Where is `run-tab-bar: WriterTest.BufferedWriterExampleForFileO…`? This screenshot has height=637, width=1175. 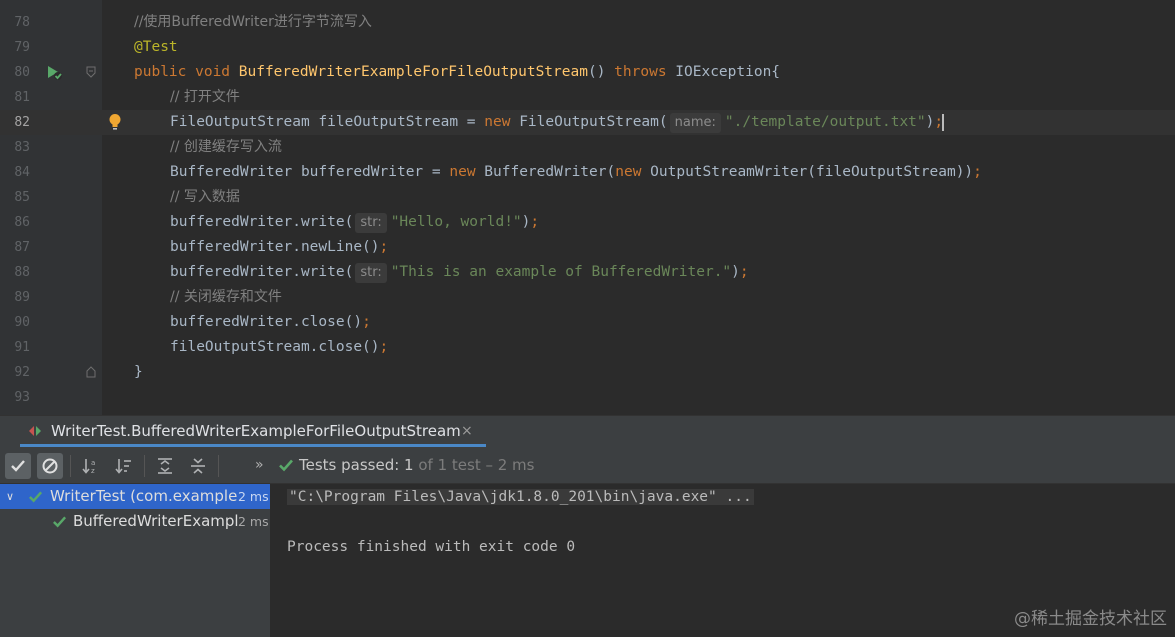
run-tab-bar: WriterTest.BufferedWriterExampleForFileO… is located at coordinates (587, 431).